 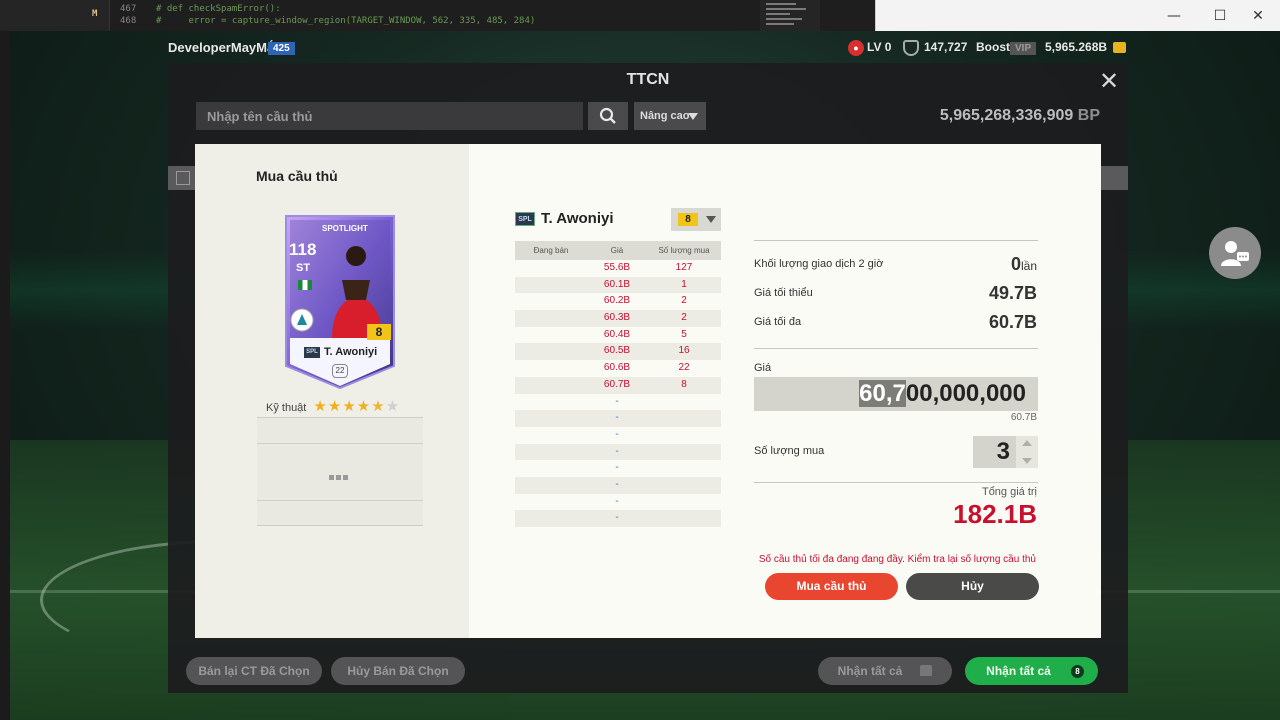 What do you see at coordinates (688, 219) in the screenshot?
I see `selected-level: 8` at bounding box center [688, 219].